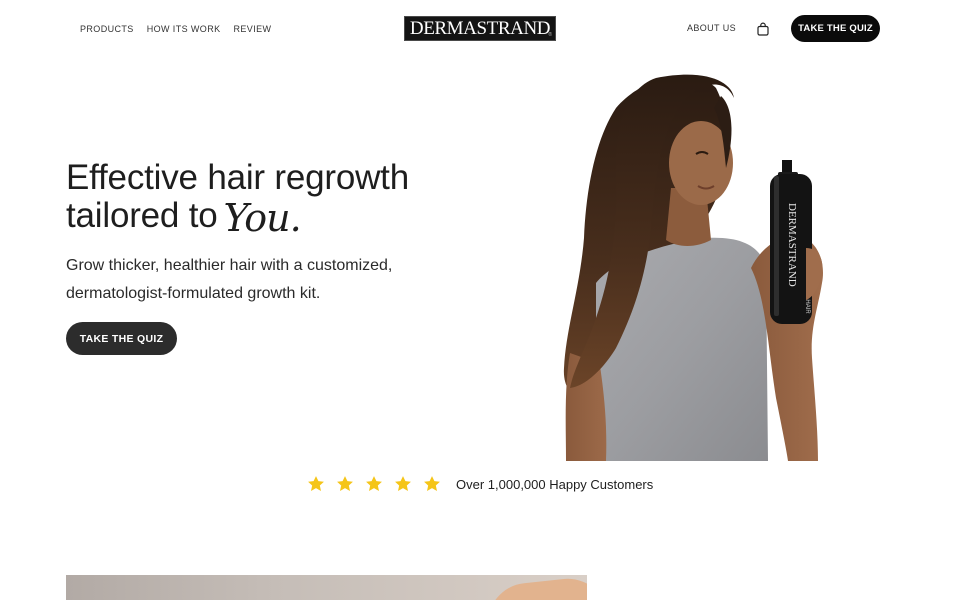 Image resolution: width=960 pixels, height=600 pixels. What do you see at coordinates (550, 35) in the screenshot?
I see `logo-registered-mark: ®` at bounding box center [550, 35].